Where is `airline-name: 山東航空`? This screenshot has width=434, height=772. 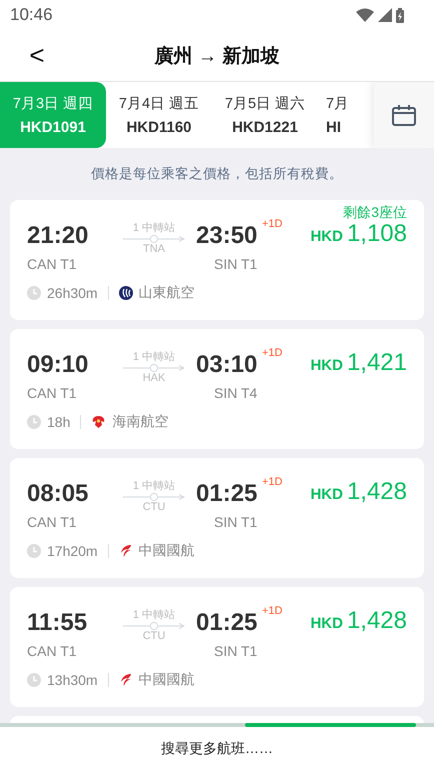
airline-name: 山東航空 is located at coordinates (166, 293).